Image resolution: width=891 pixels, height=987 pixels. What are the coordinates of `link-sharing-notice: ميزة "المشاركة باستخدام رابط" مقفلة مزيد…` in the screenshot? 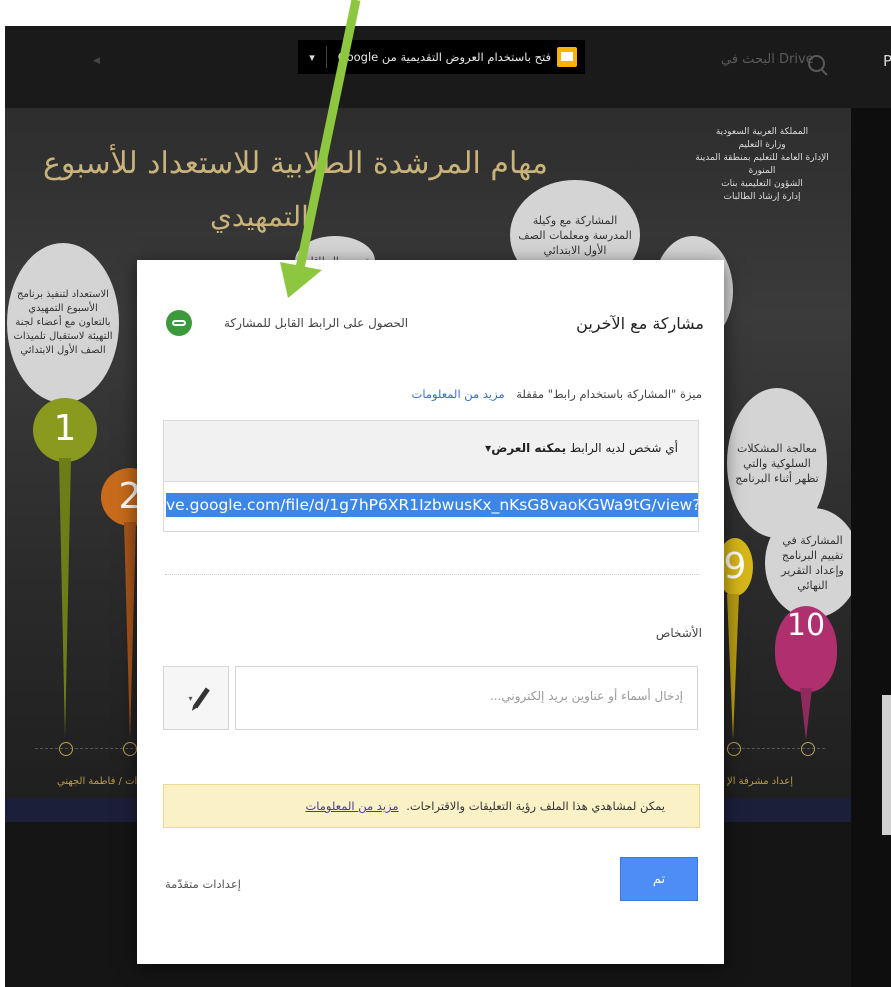 It's located at (557, 394).